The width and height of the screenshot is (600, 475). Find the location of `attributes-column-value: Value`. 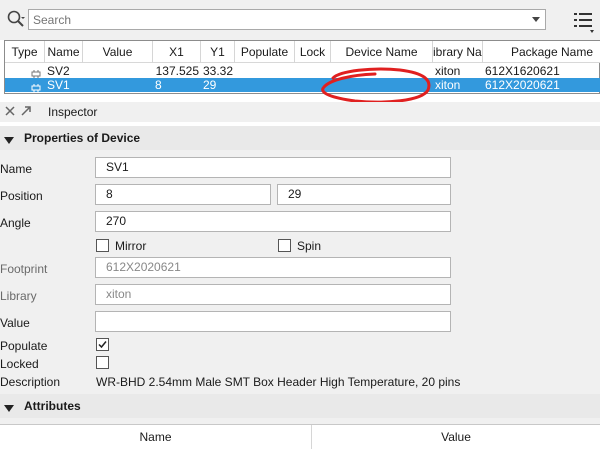

attributes-column-value: Value is located at coordinates (456, 437).